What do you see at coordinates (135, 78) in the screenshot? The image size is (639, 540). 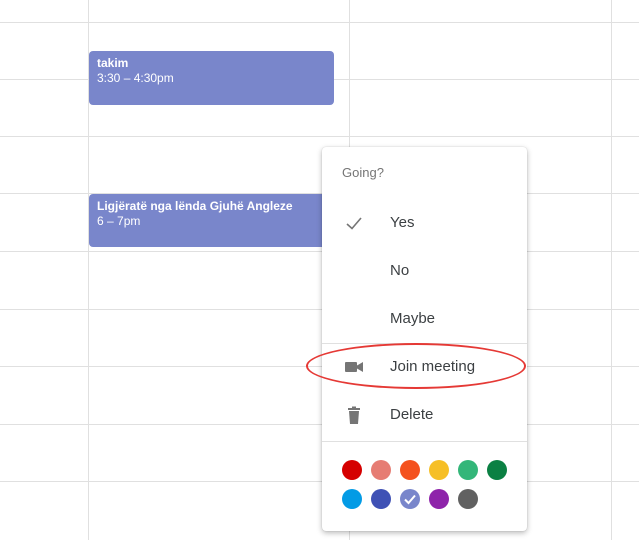 I see `event-time: 3:30 – 4:30pm` at bounding box center [135, 78].